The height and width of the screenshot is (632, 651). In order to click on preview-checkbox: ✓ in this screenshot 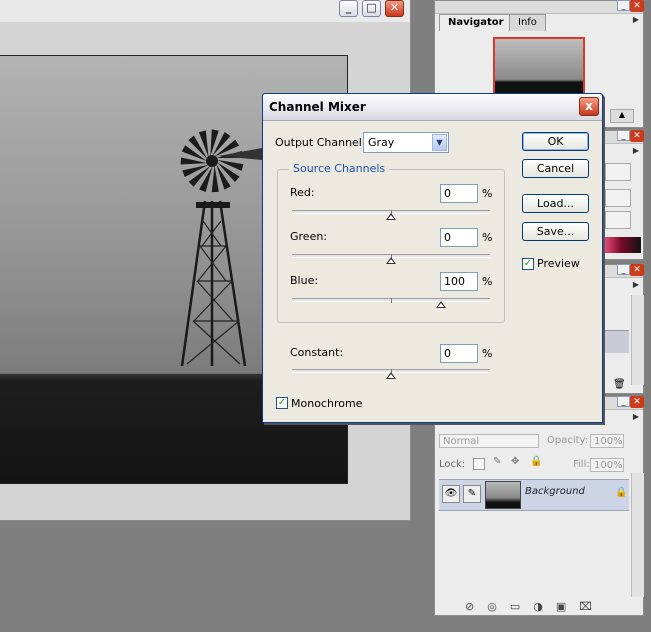, I will do `click(528, 264)`.